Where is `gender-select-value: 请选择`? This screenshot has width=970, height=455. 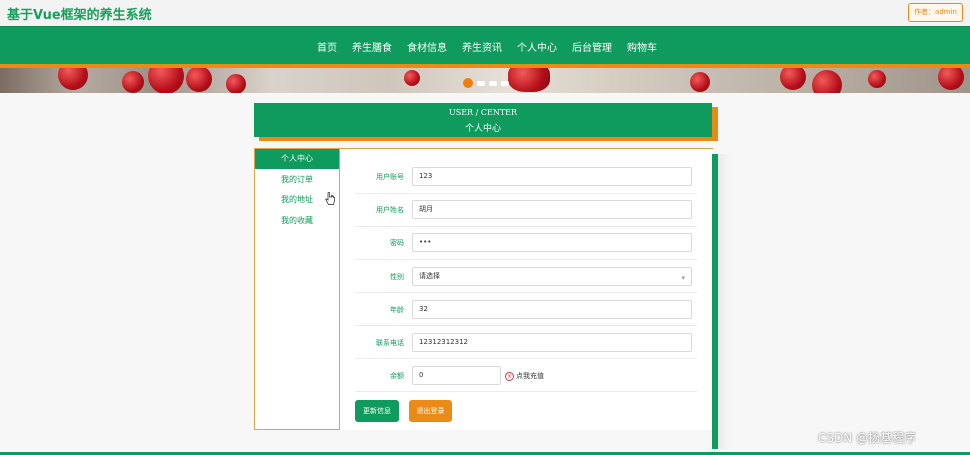
gender-select-value: 请选择 is located at coordinates (429, 276).